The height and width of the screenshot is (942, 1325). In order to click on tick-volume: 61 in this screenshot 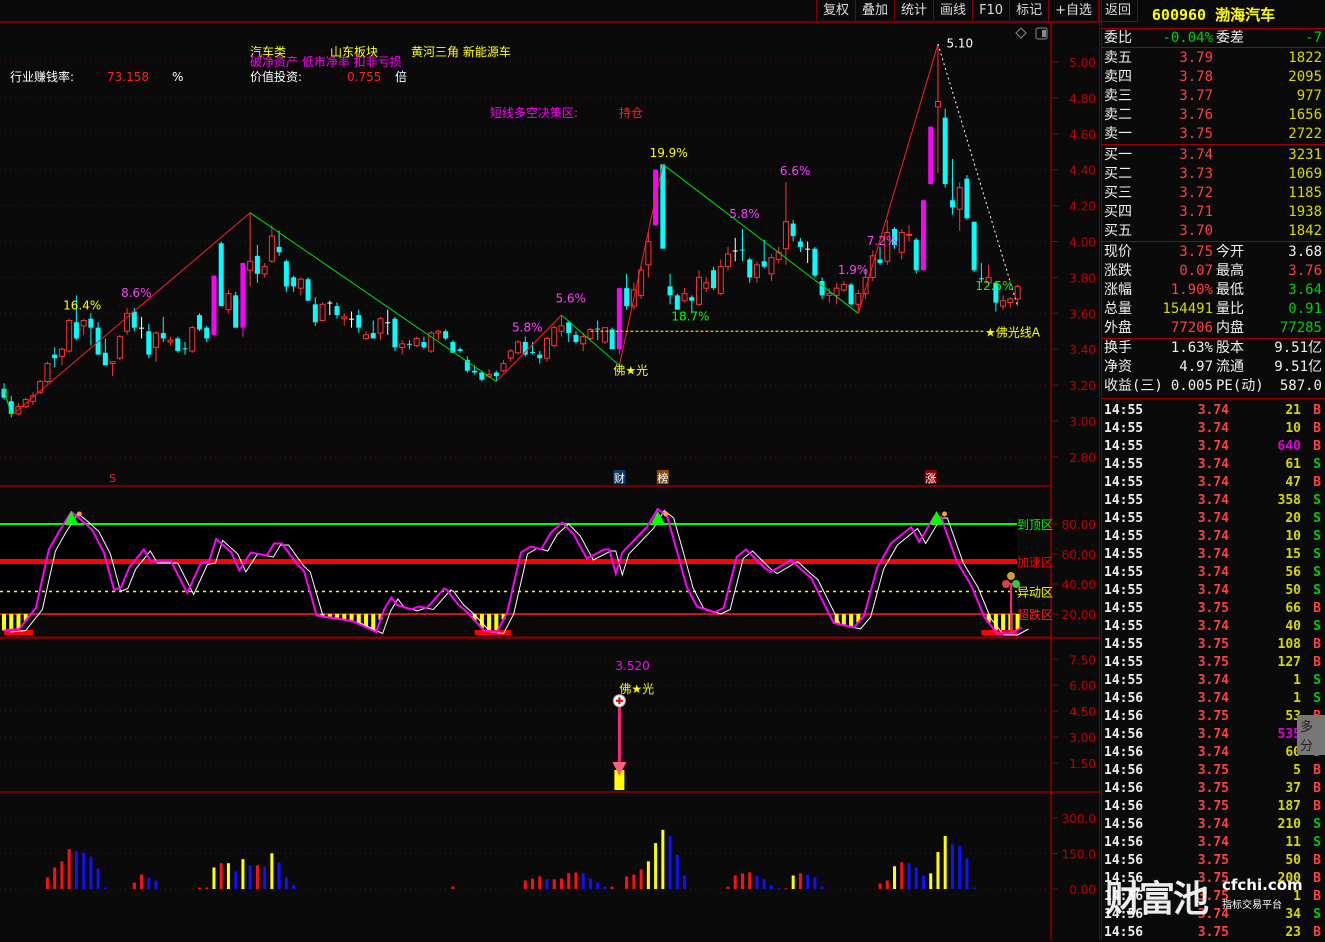, I will do `click(1293, 465)`.